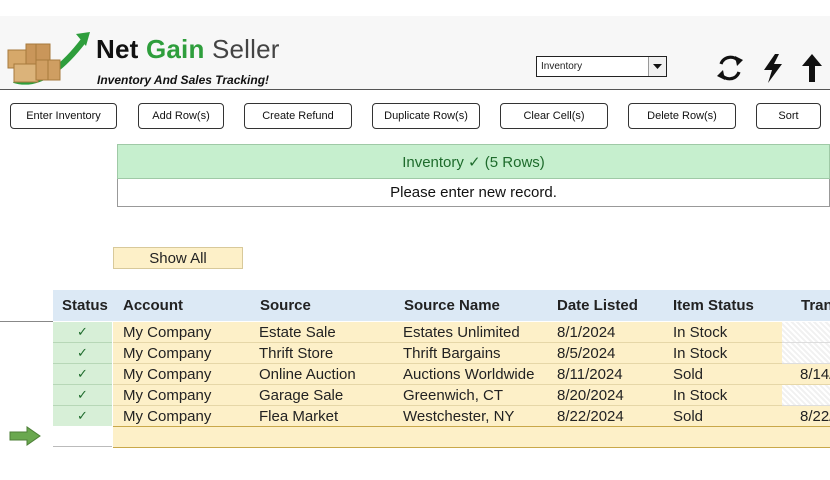 This screenshot has width=830, height=480. What do you see at coordinates (590, 416) in the screenshot?
I see `date-listed-cell: 8/22/2024` at bounding box center [590, 416].